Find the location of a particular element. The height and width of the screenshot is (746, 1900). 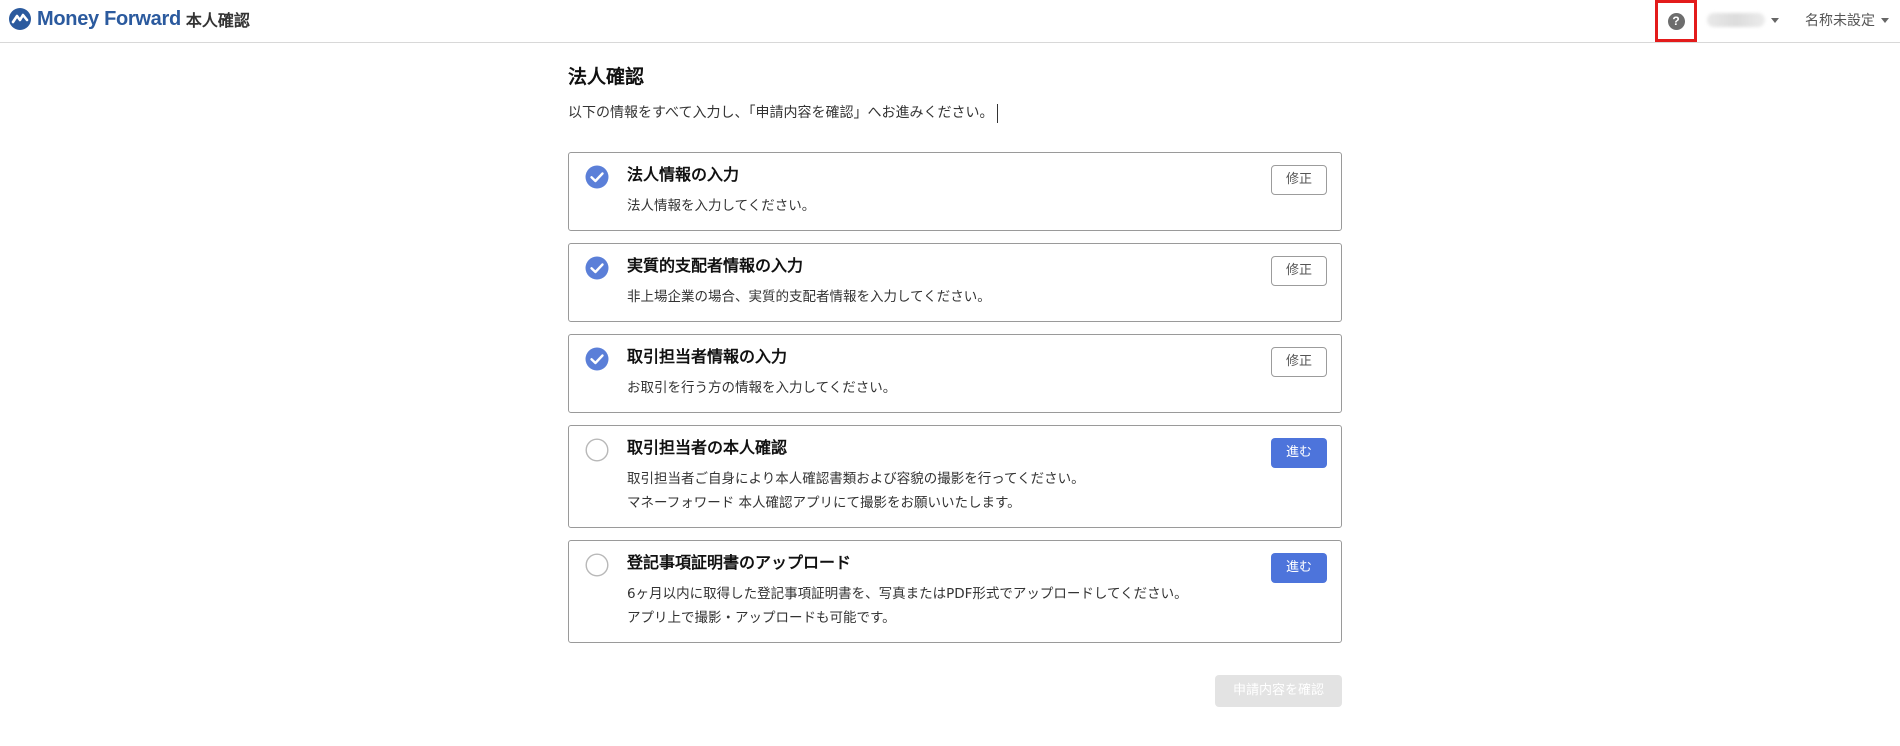

step-title: 実質的支配者情報の入力 is located at coordinates (715, 265).